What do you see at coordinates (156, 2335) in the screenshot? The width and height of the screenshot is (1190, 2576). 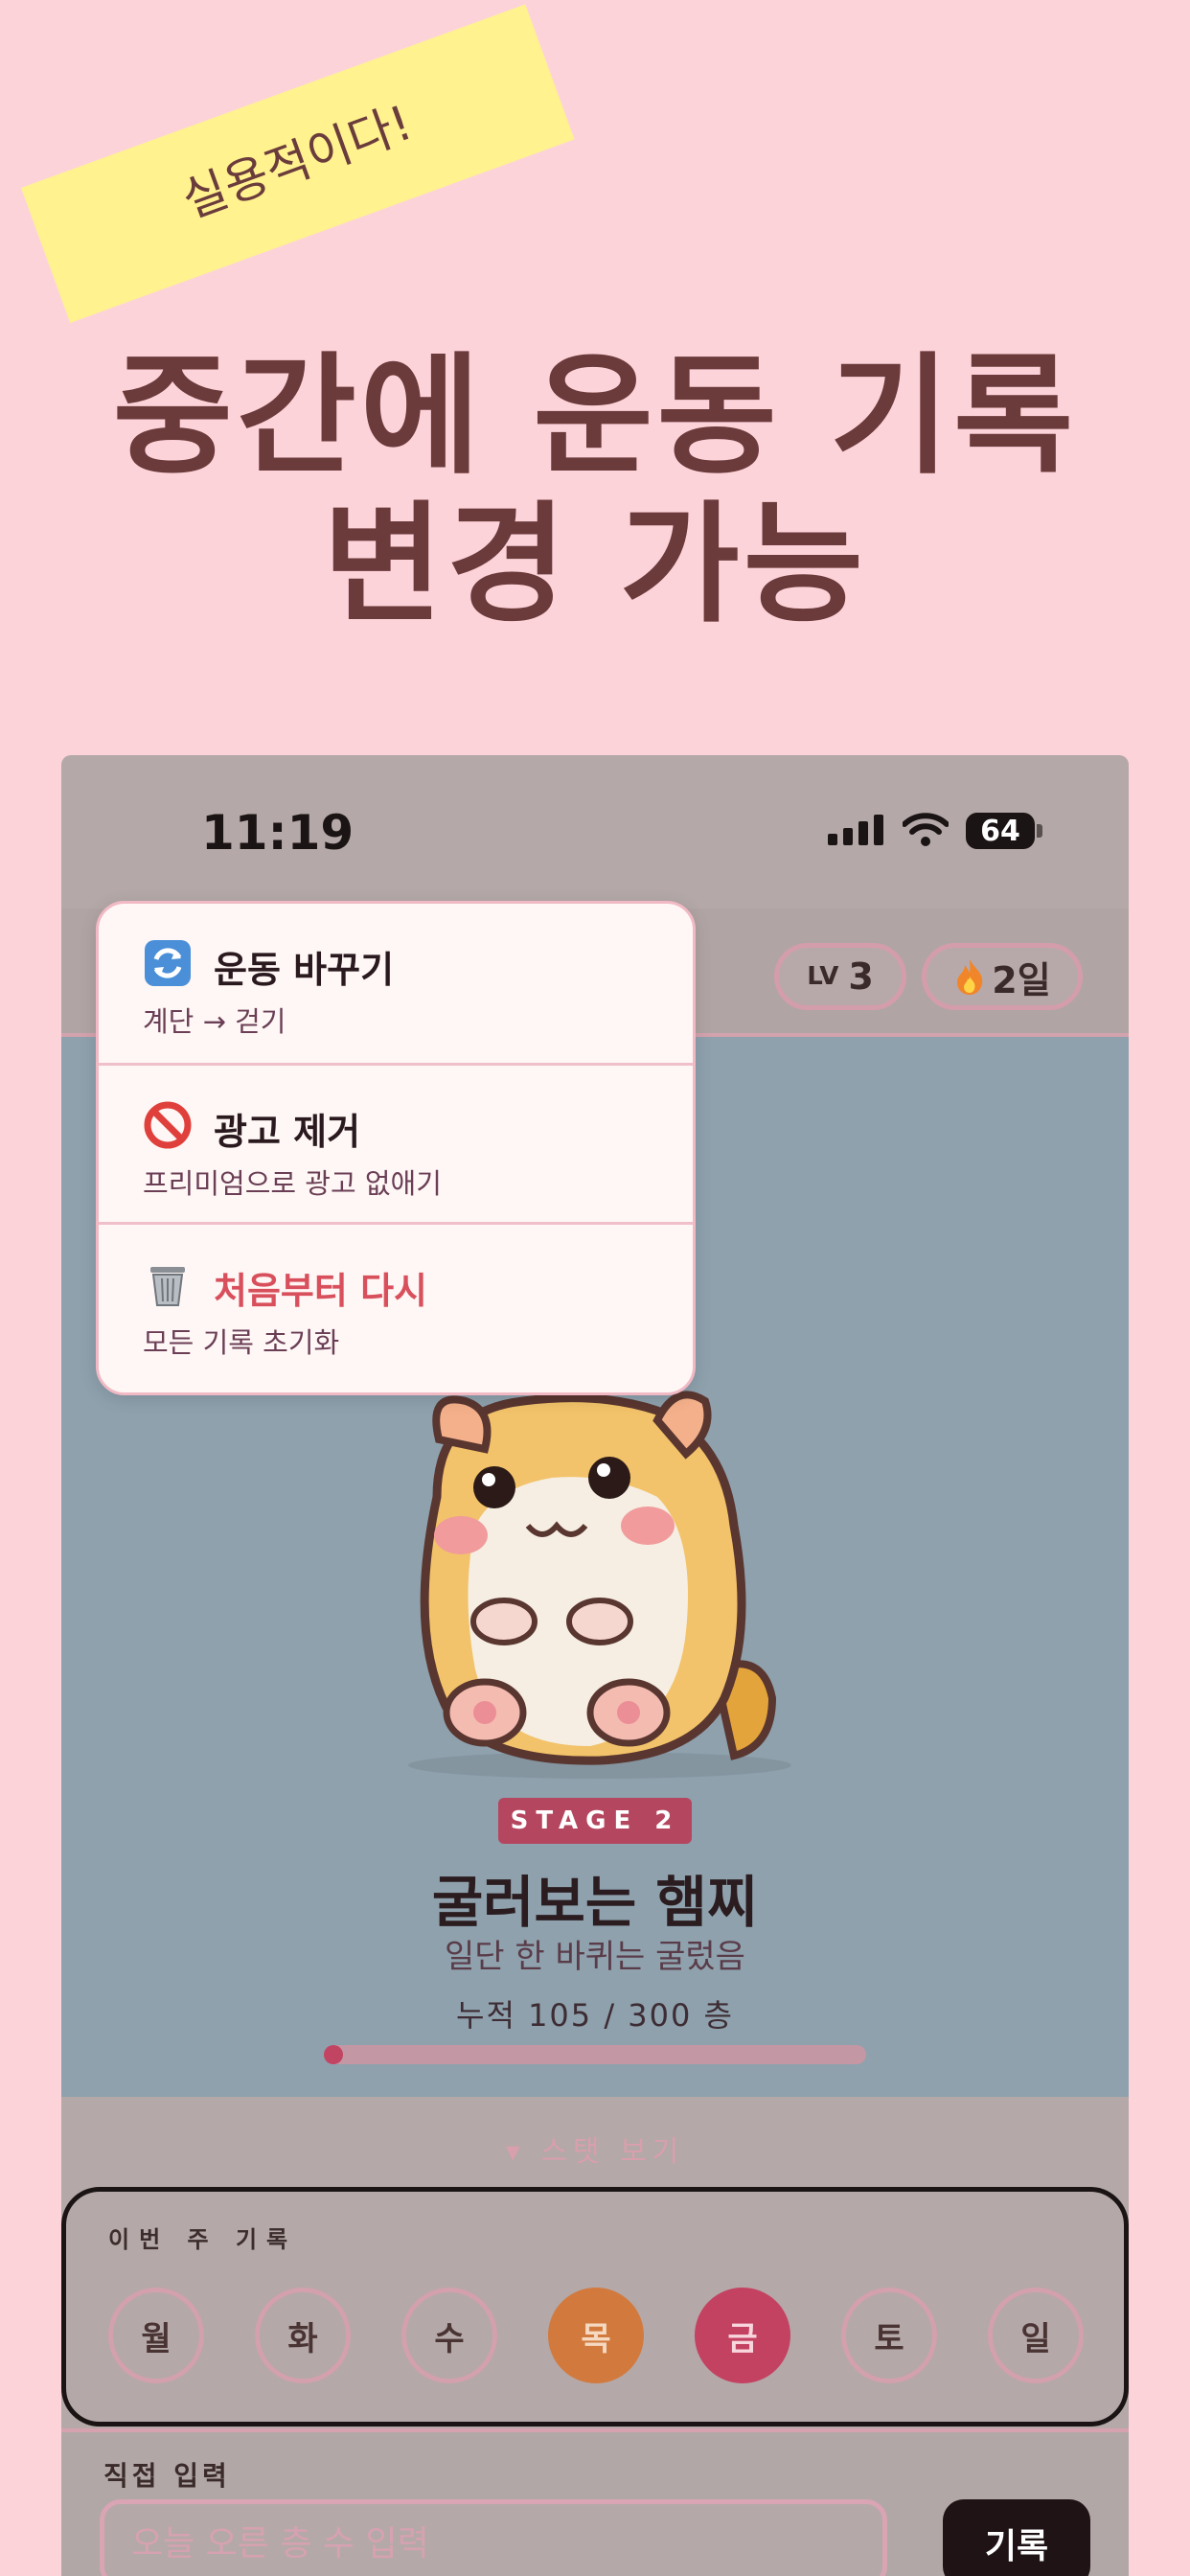 I see `day-mon: 월` at bounding box center [156, 2335].